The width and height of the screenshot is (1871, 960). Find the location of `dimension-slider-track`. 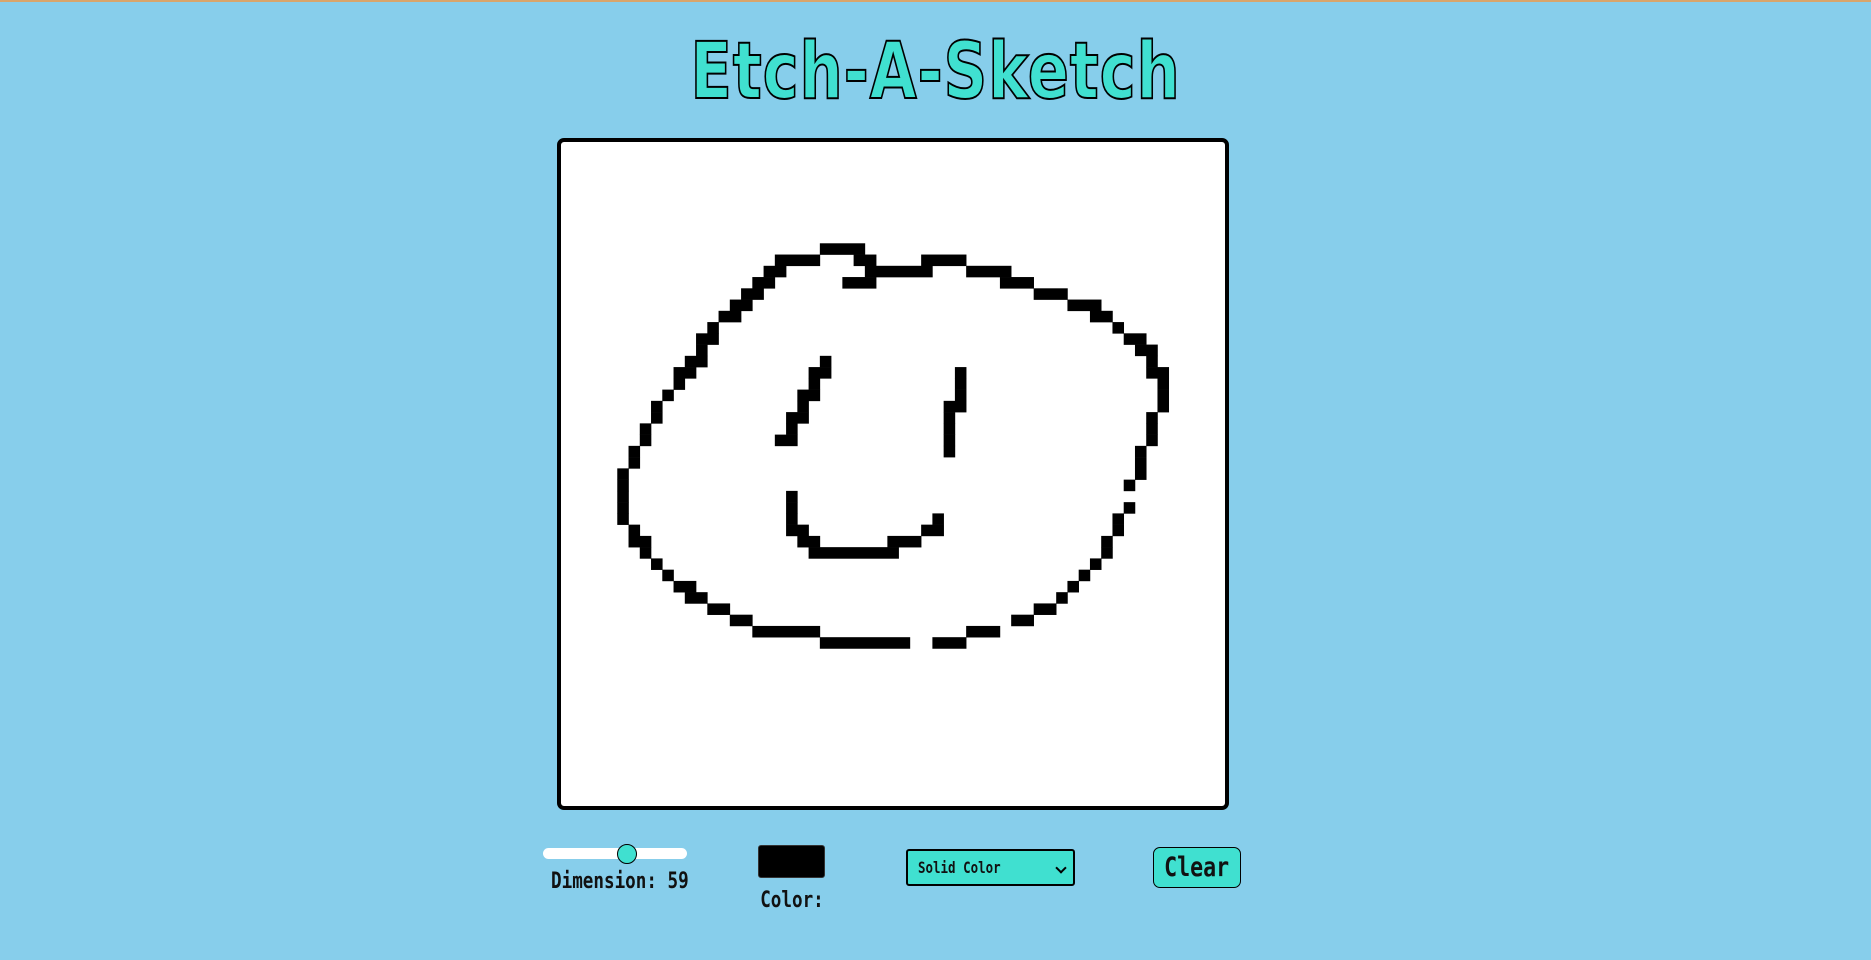

dimension-slider-track is located at coordinates (615, 853).